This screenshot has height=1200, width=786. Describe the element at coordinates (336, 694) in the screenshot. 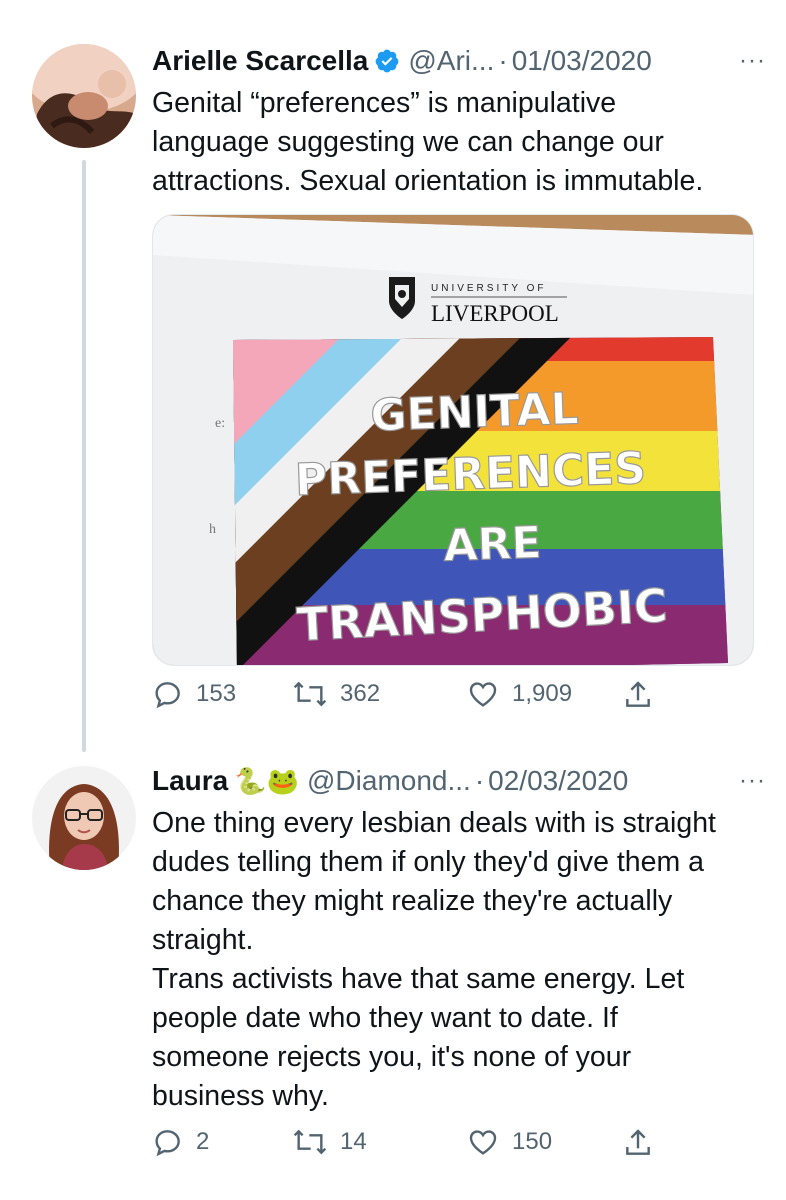

I see `retweet-button: 362` at that location.